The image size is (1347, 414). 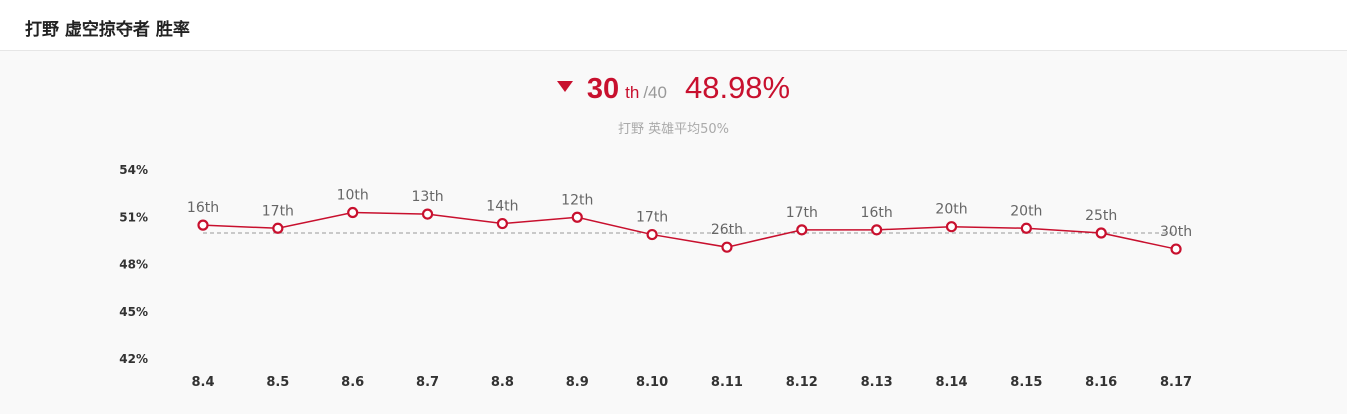 I want to click on y-tick-label: 54%, so click(x=133, y=170).